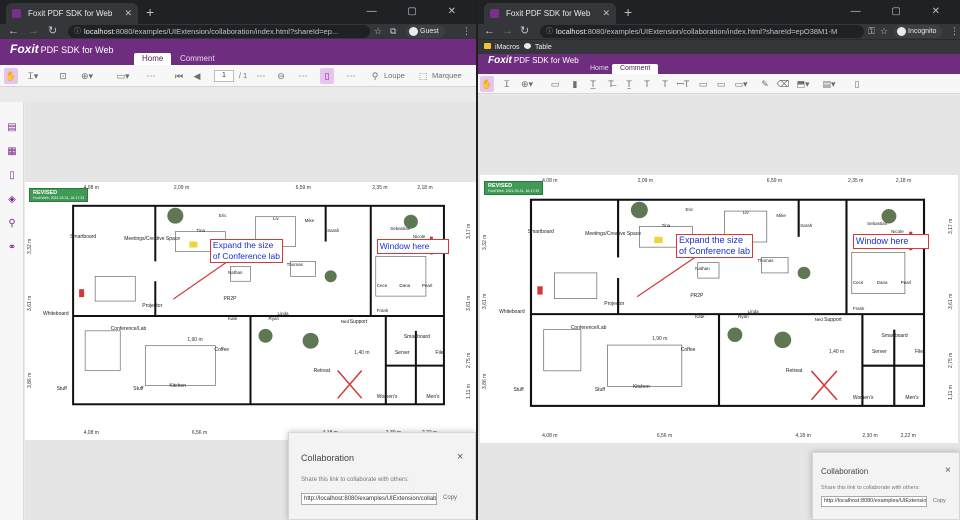 This screenshot has width=960, height=520. I want to click on bookmark-icon: ▤, so click(12, 128).